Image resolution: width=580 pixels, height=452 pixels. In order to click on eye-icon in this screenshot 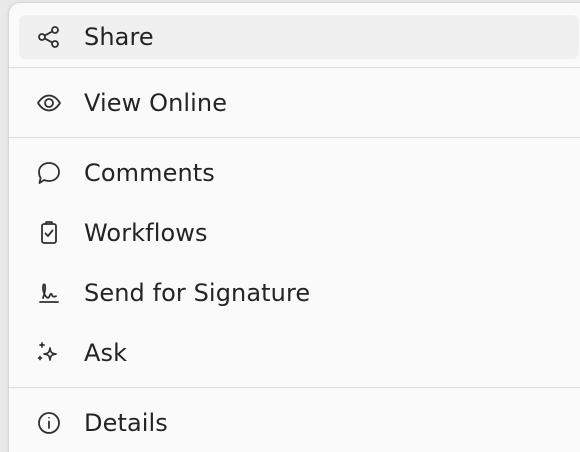, I will do `click(49, 103)`.